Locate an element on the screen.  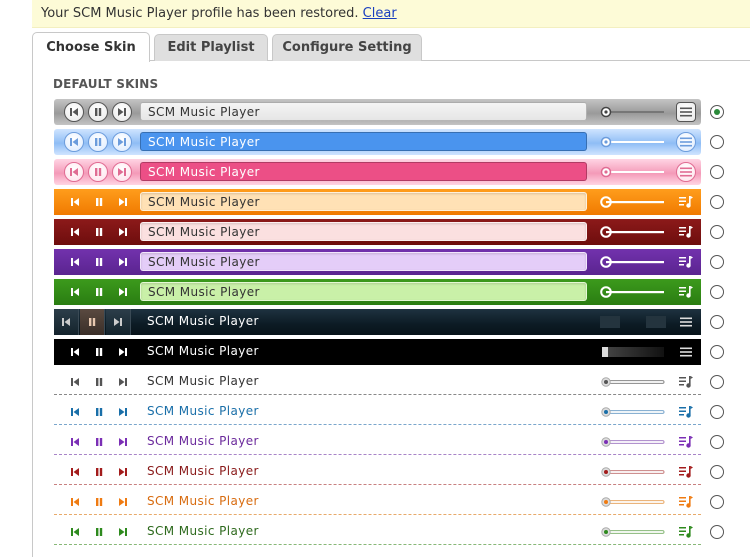
clear-link: Clear is located at coordinates (380, 13).